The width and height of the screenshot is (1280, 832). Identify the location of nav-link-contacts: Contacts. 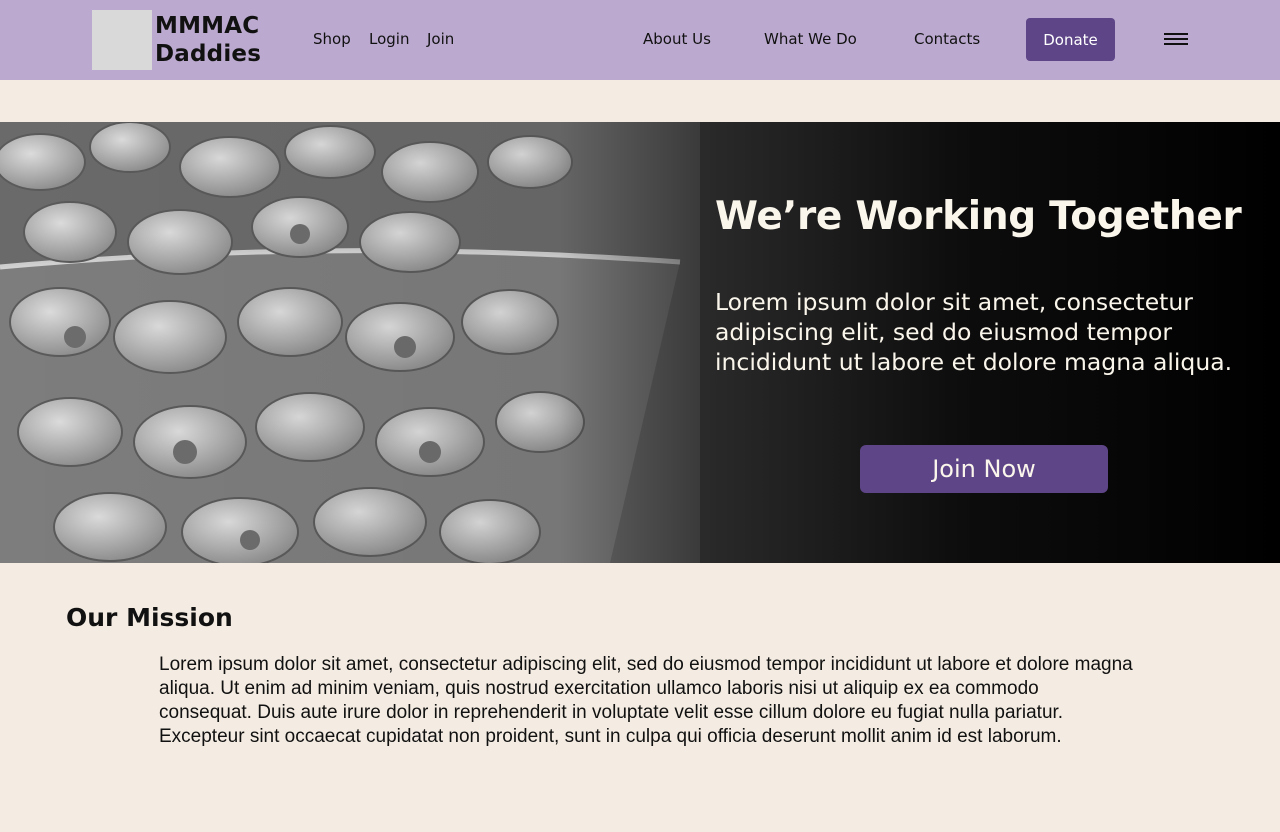
(947, 39).